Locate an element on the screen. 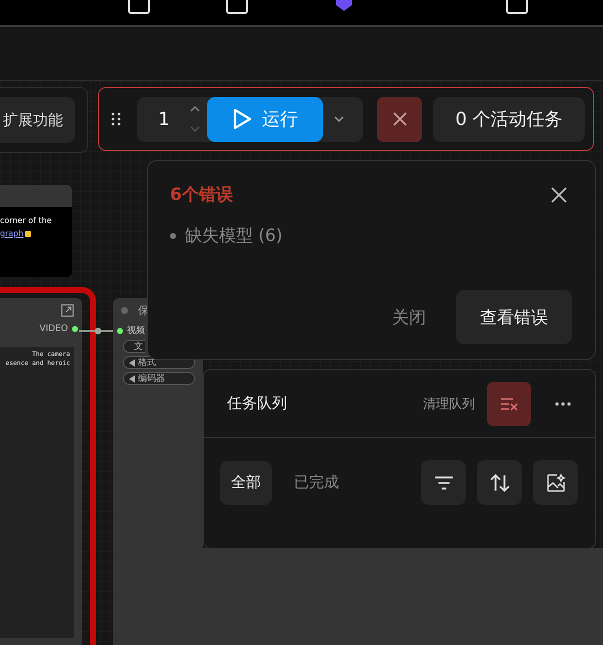  status-dot is located at coordinates (124, 310).